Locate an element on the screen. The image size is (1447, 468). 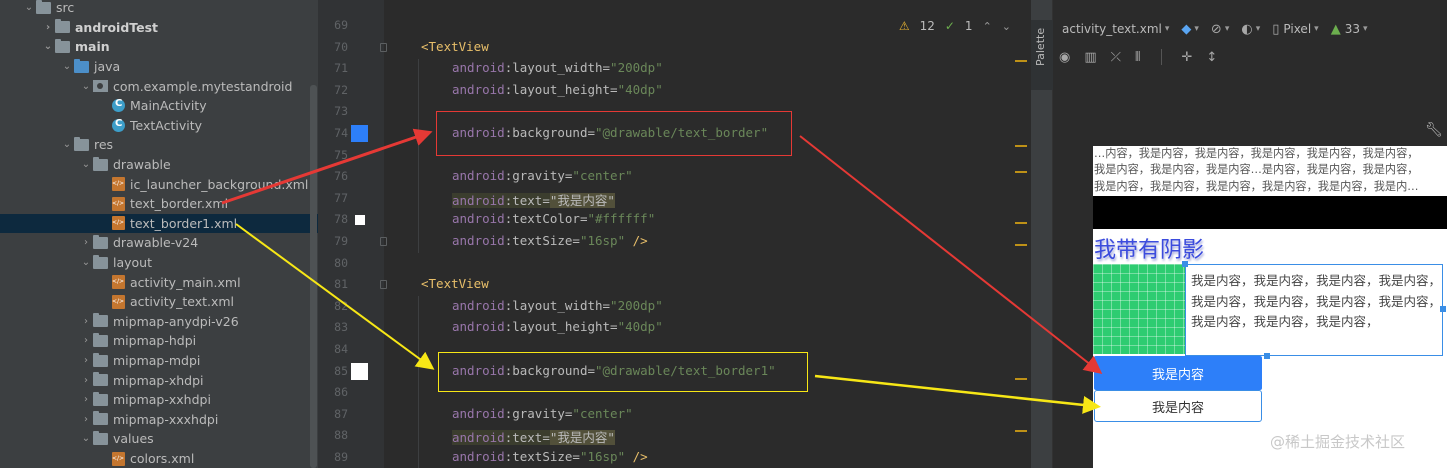
tree-item: › androidTest is located at coordinates (159, 28).